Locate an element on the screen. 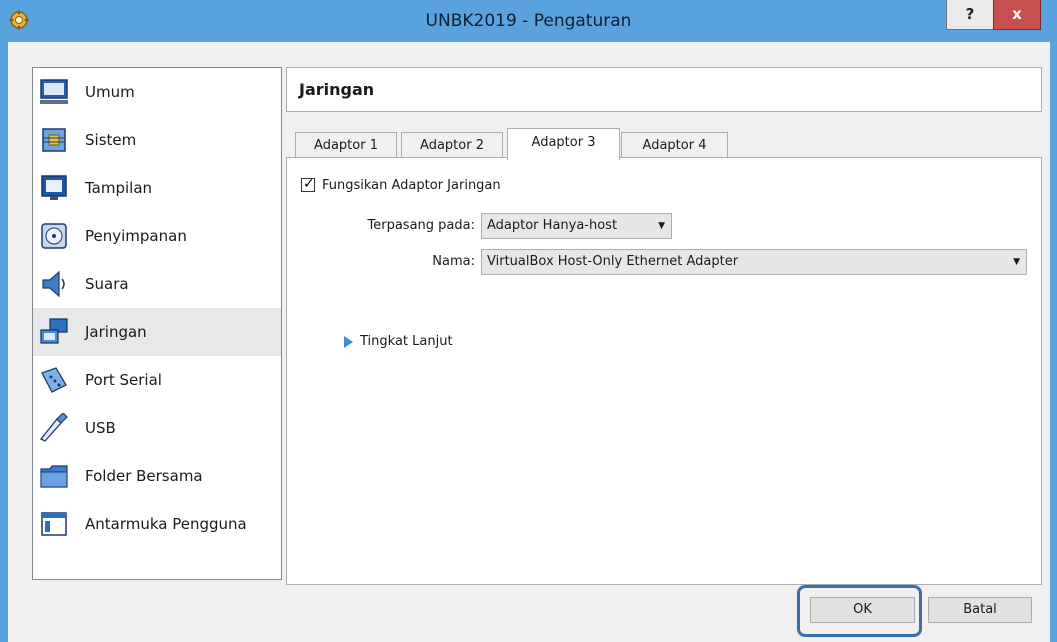  sidebar-item-folder-bersama: Folder Bersama is located at coordinates (157, 476).